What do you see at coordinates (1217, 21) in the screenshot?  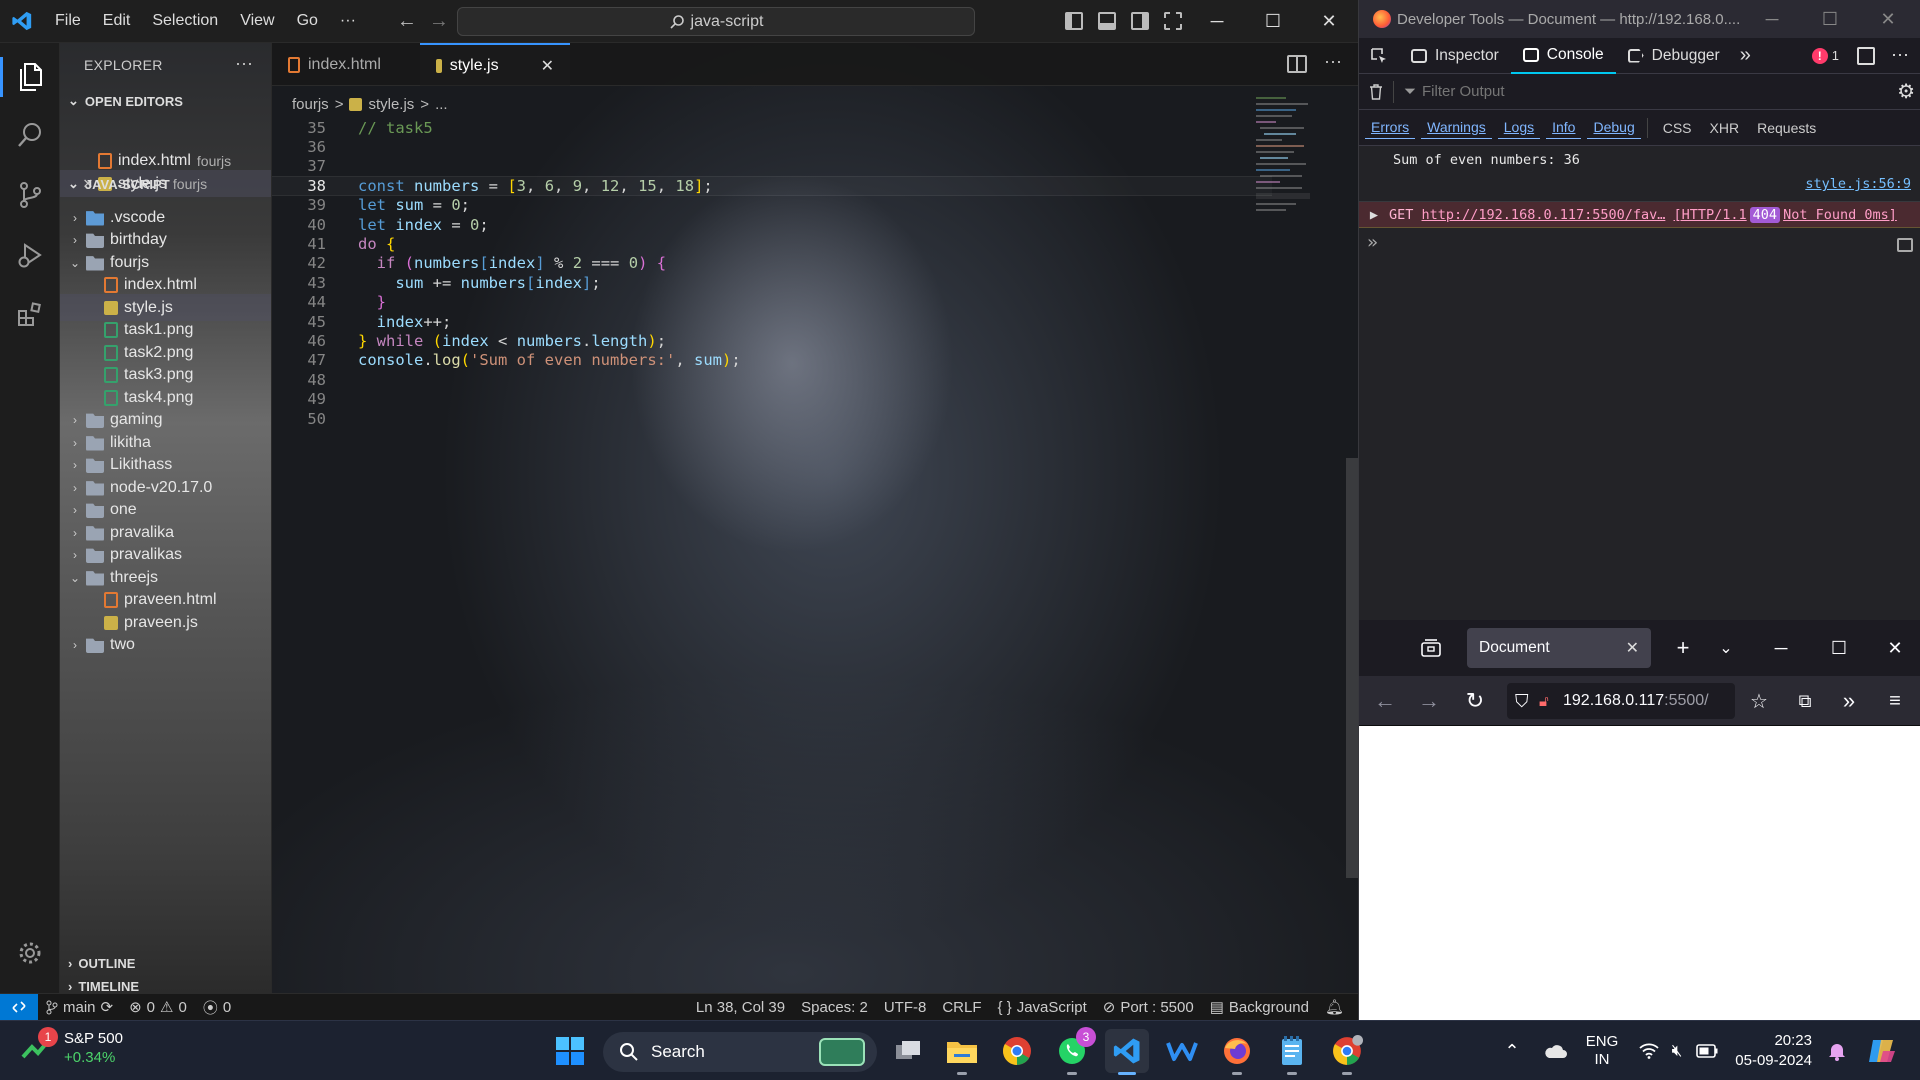 I see `minimize-button: ─` at bounding box center [1217, 21].